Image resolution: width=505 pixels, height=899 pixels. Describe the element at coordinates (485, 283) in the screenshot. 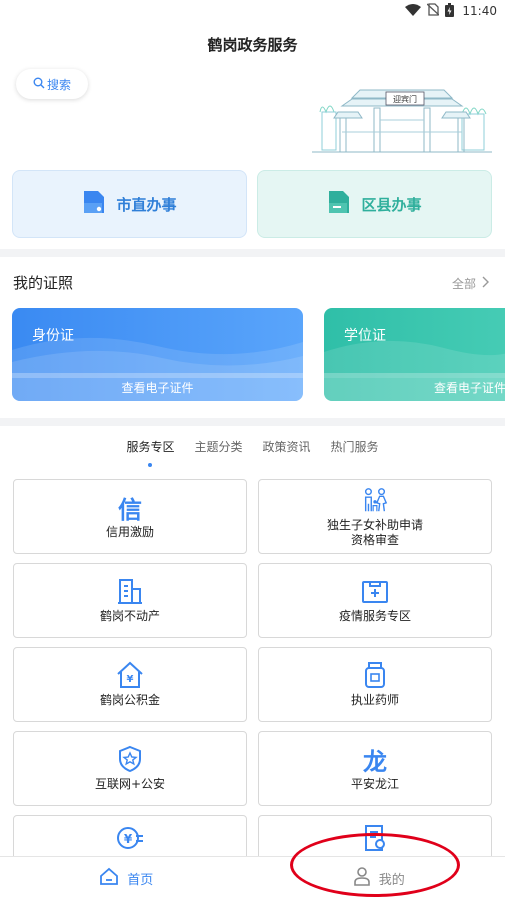

I see `chevron-right-icon` at that location.